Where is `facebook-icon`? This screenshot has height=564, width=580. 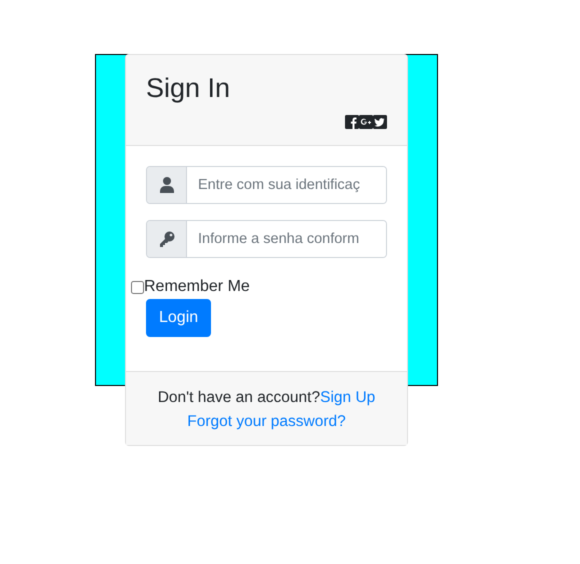
facebook-icon is located at coordinates (352, 122).